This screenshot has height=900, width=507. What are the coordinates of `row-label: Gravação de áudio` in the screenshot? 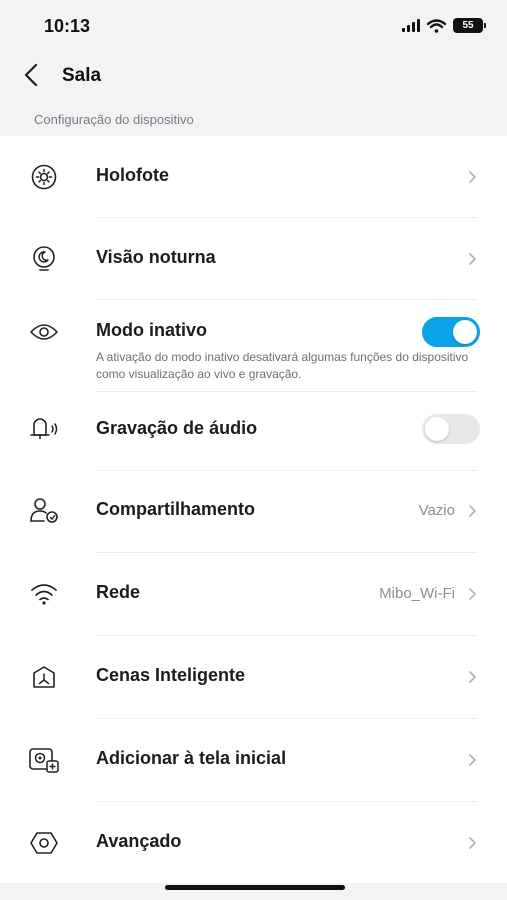 It's located at (177, 428).